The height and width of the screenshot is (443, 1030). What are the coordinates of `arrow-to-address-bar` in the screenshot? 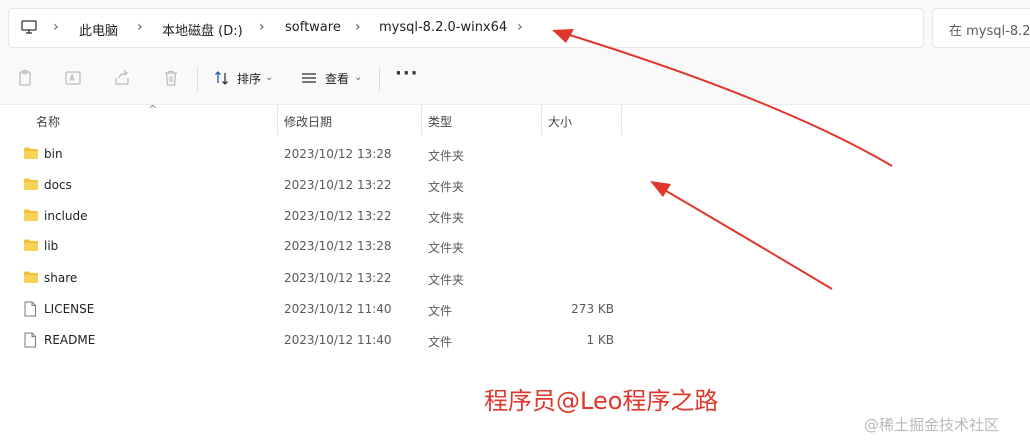 It's located at (722, 98).